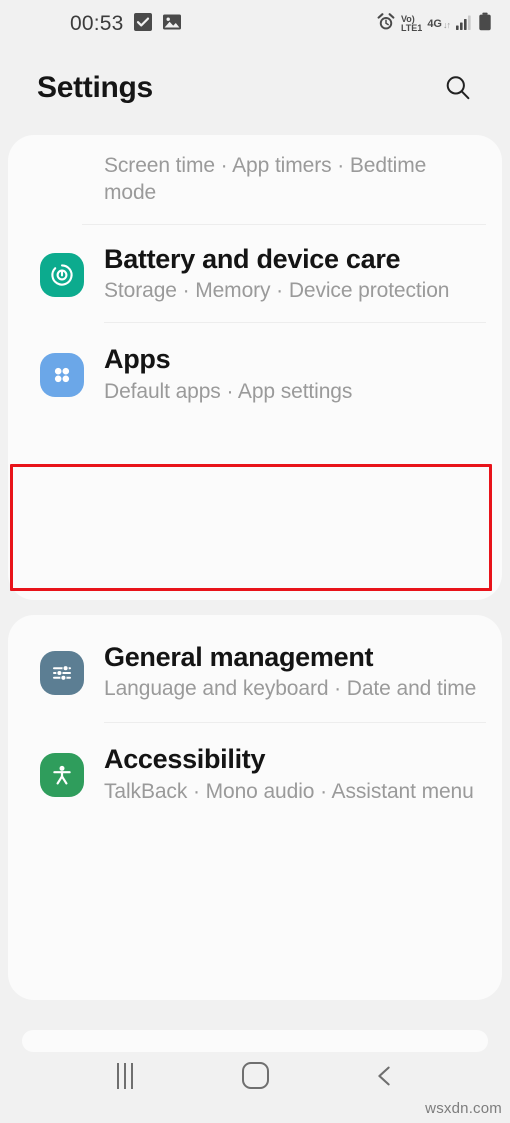  I want to click on back-icon, so click(385, 1076).